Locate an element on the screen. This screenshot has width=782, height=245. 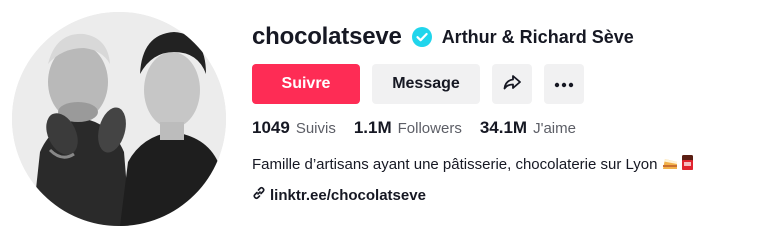
verified-badge-icon is located at coordinates (421, 37).